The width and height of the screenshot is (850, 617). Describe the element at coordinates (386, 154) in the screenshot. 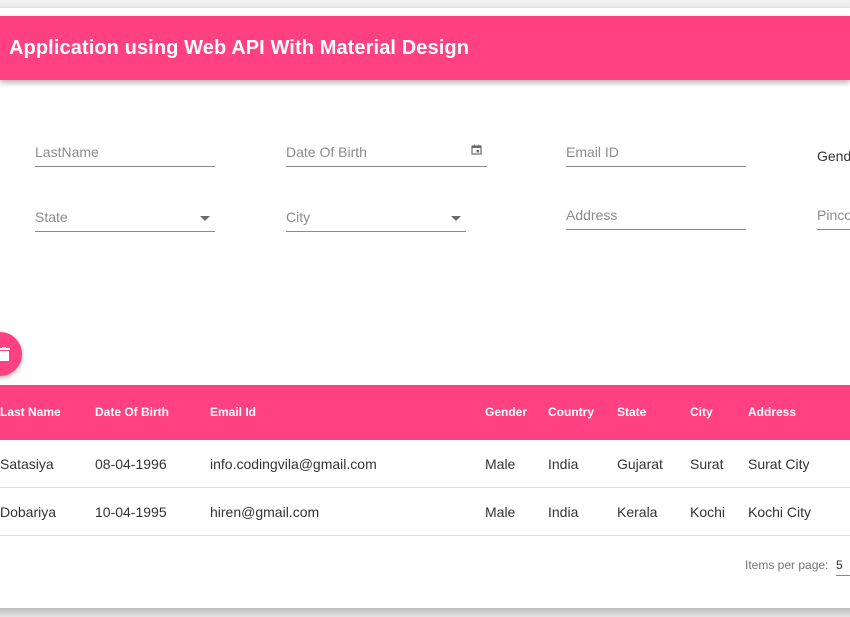

I see `date-of-birth-field: Date Of Birth` at that location.